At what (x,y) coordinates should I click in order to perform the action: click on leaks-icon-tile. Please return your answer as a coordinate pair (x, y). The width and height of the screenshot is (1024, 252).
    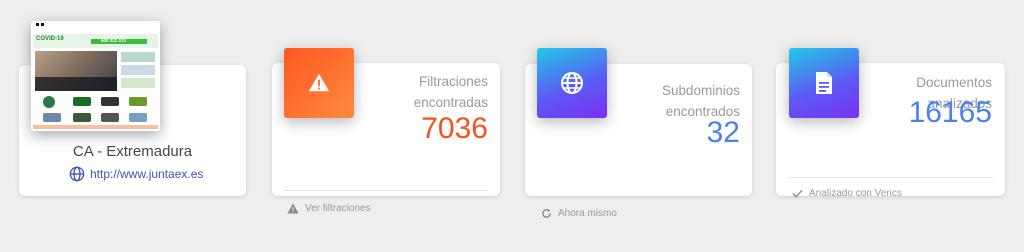
    Looking at the image, I should click on (319, 83).